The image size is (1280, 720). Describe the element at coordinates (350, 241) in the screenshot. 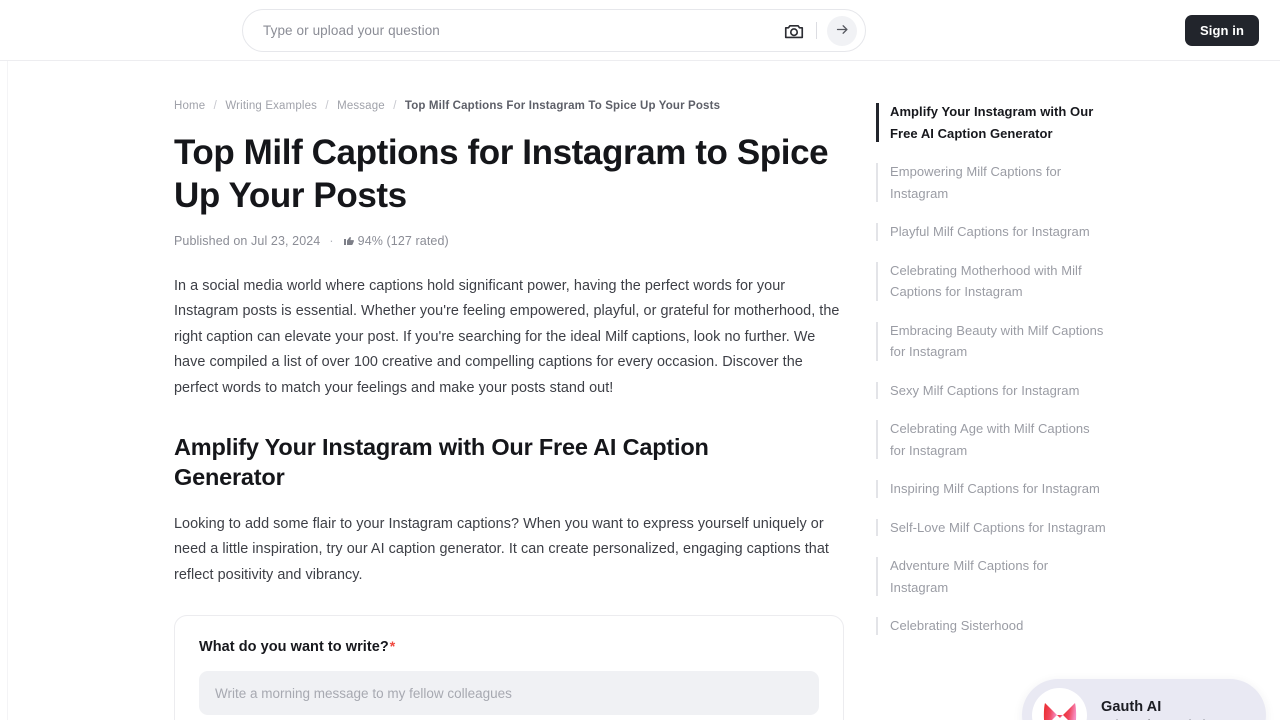

I see `thumbs-up-icon` at that location.